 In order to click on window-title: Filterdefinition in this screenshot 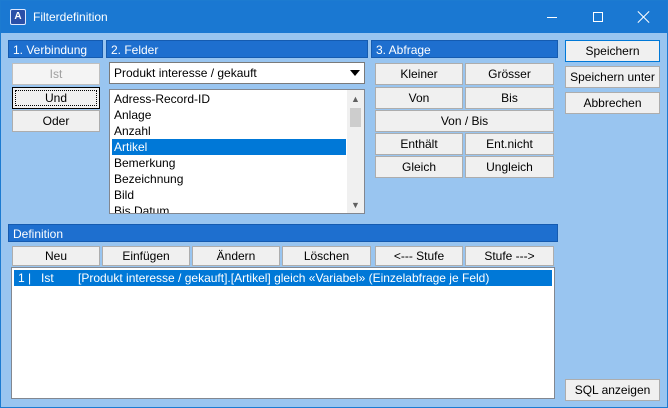, I will do `click(70, 17)`.